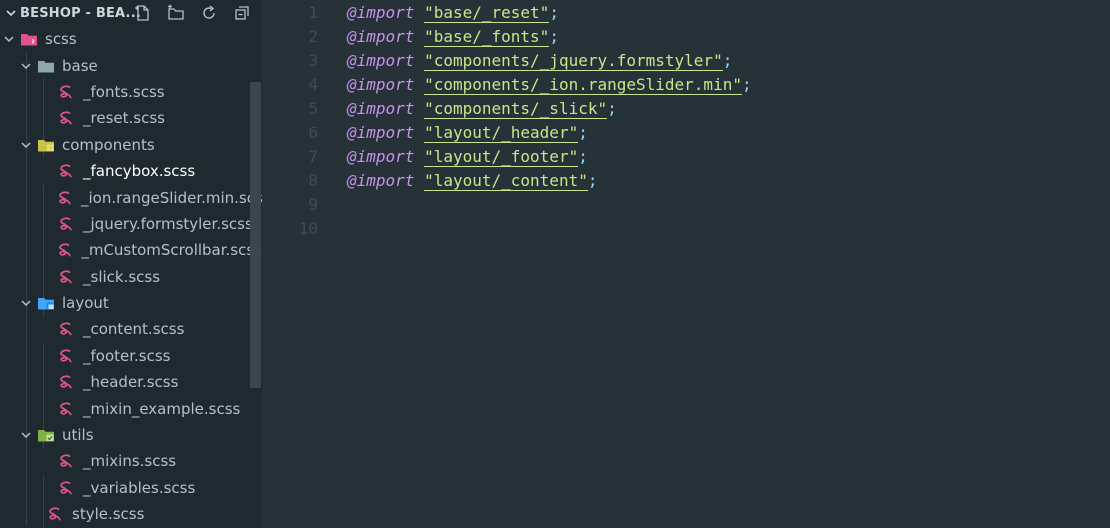 This screenshot has height=528, width=1110. I want to click on new-file-icon, so click(143, 13).